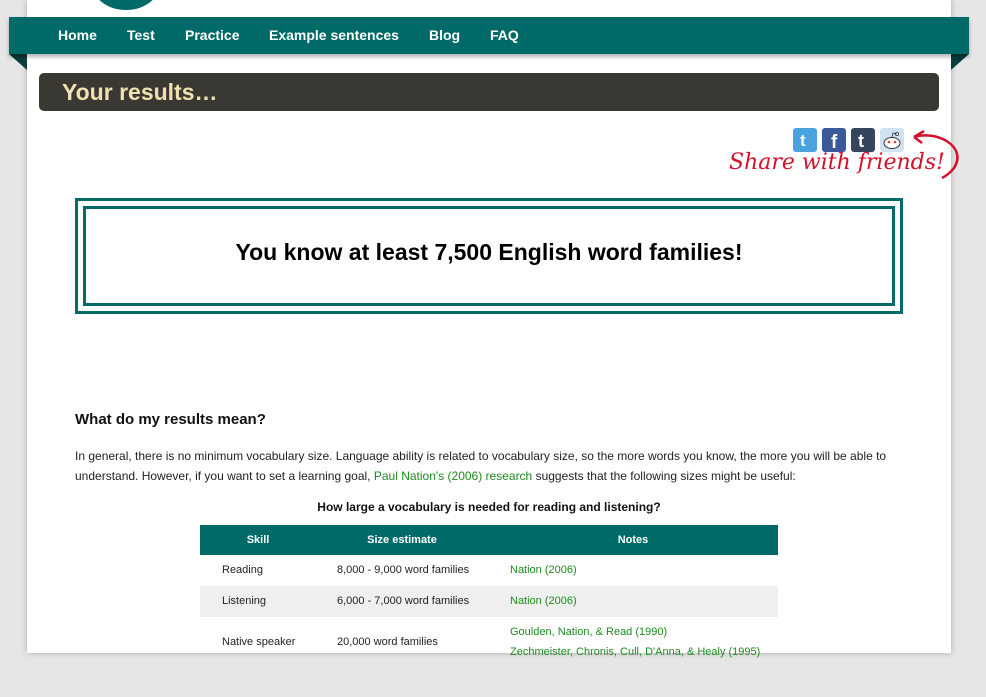 The height and width of the screenshot is (697, 986). I want to click on twitter-icon: t, so click(805, 140).